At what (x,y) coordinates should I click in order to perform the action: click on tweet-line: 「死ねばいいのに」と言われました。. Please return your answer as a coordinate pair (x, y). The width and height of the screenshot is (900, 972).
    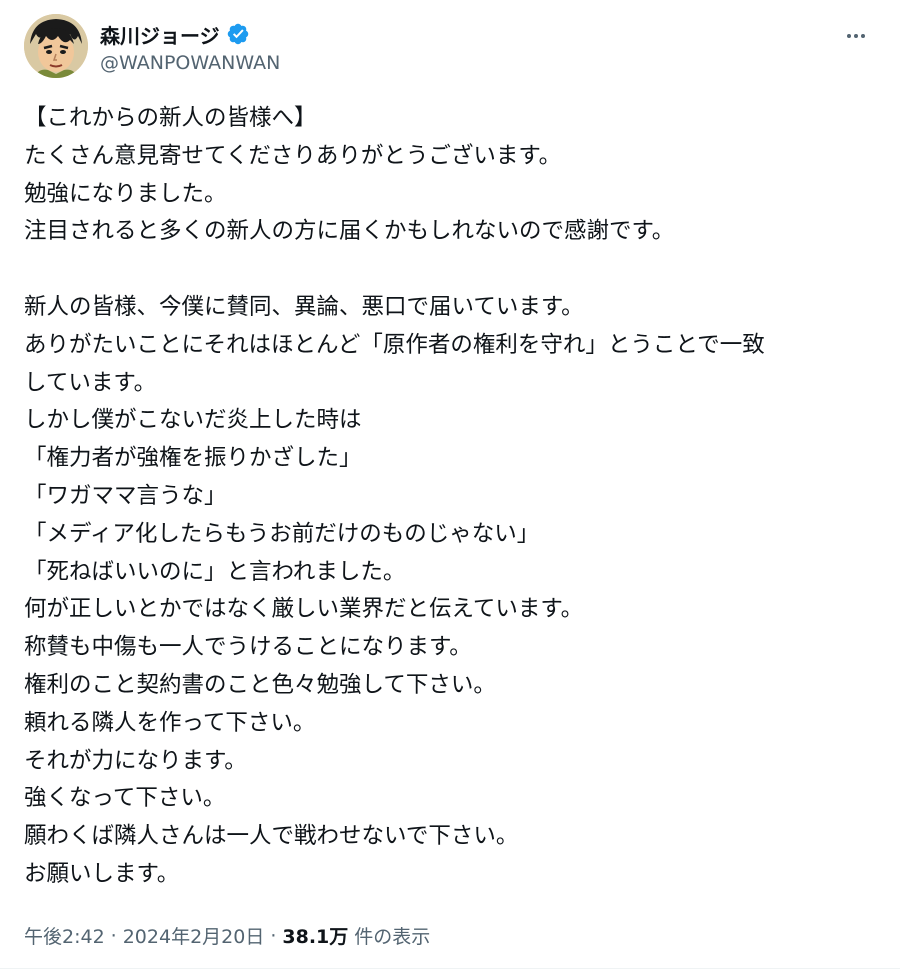
    Looking at the image, I should click on (215, 571).